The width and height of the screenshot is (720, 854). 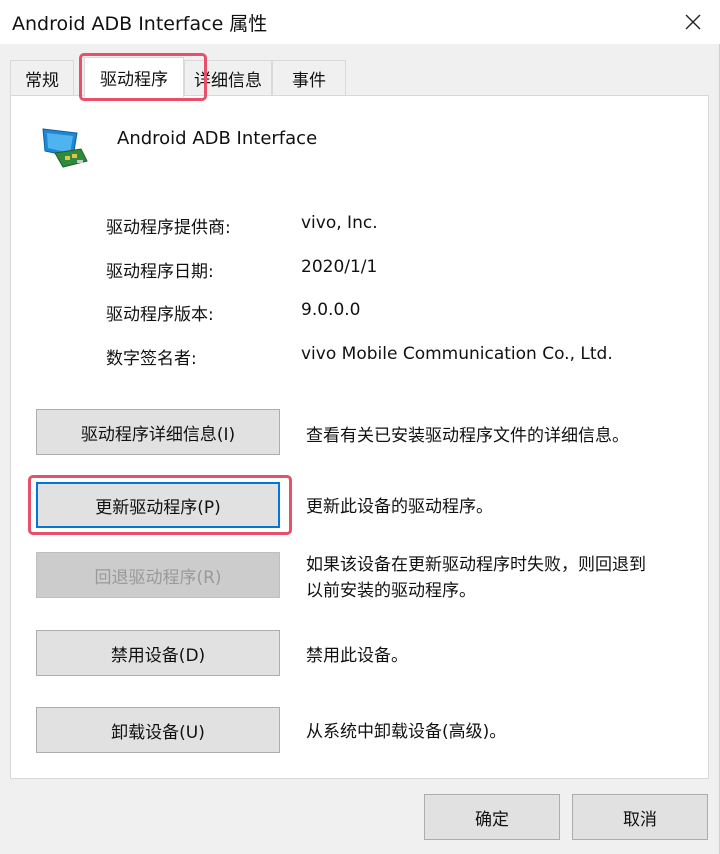 I want to click on version-value: 9.0.0.0, so click(x=331, y=310).